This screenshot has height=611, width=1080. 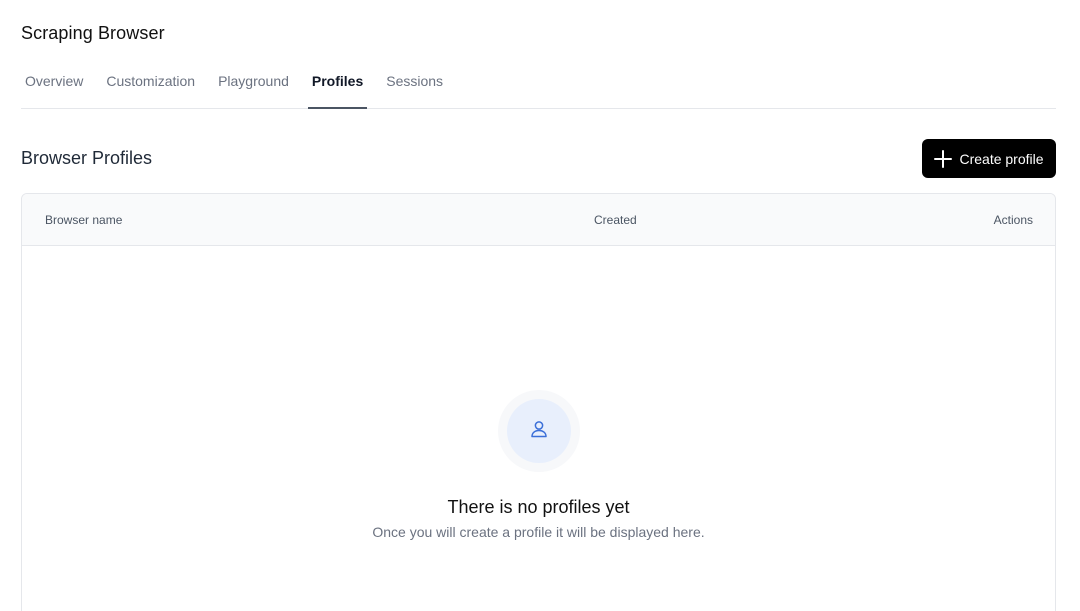 I want to click on app-title: Scraping Browser, so click(x=93, y=33).